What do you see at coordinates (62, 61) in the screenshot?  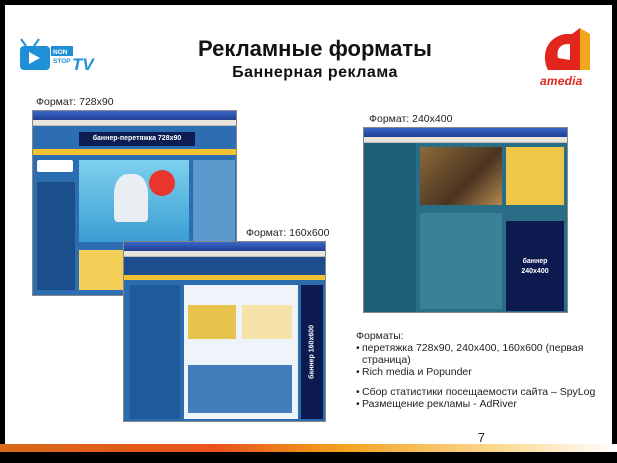 I see `svg-text: STOP` at bounding box center [62, 61].